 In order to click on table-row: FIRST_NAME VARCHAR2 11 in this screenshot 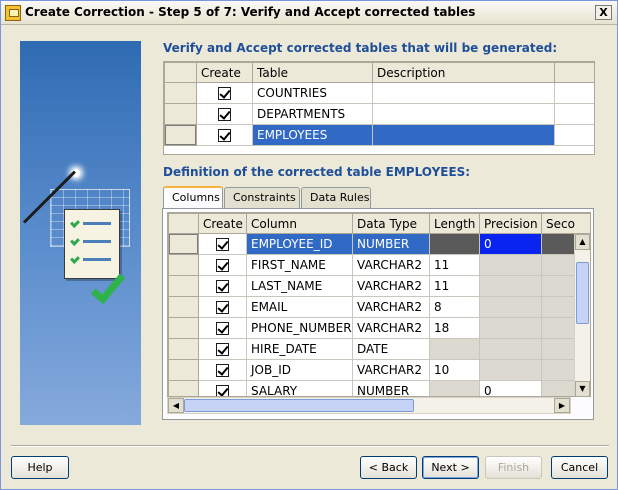, I will do `click(379, 265)`.